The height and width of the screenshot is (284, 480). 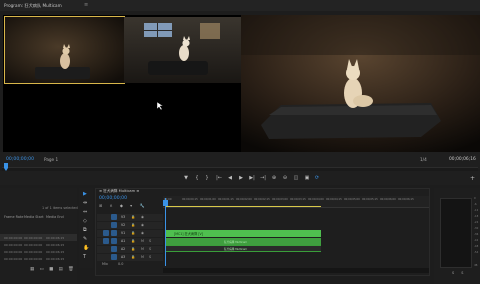 What do you see at coordinates (53, 269) in the screenshot?
I see `project-panel-toolbar: ▦ ▭ ■ ▤ 🗑` at bounding box center [53, 269].